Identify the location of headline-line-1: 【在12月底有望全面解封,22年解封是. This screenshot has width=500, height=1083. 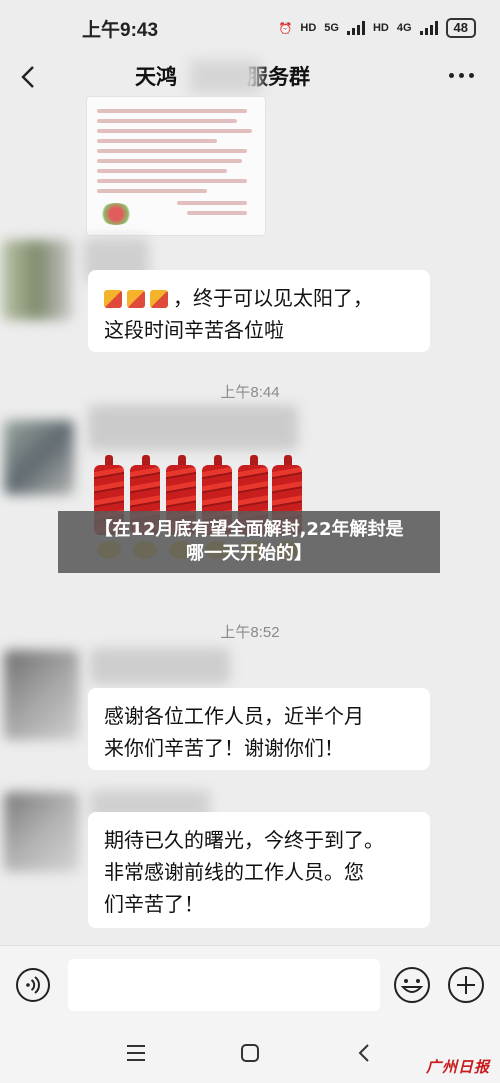
(249, 529).